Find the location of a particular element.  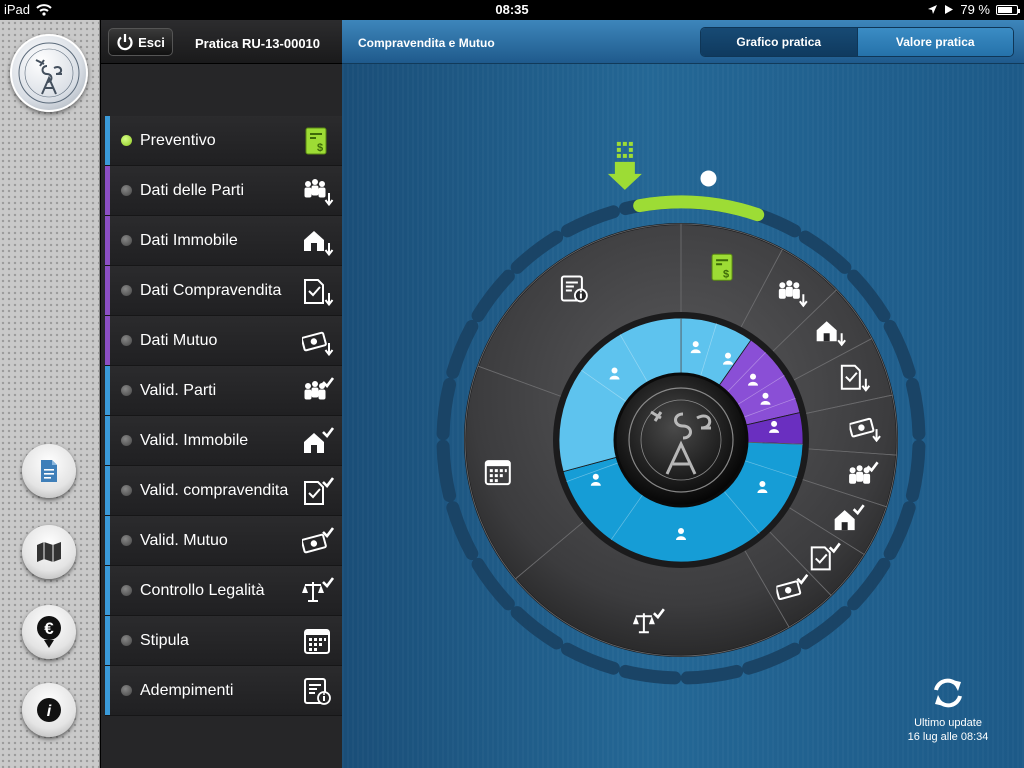

menu-item-dati-delle-parti: Dati delle Parti is located at coordinates (223, 191).